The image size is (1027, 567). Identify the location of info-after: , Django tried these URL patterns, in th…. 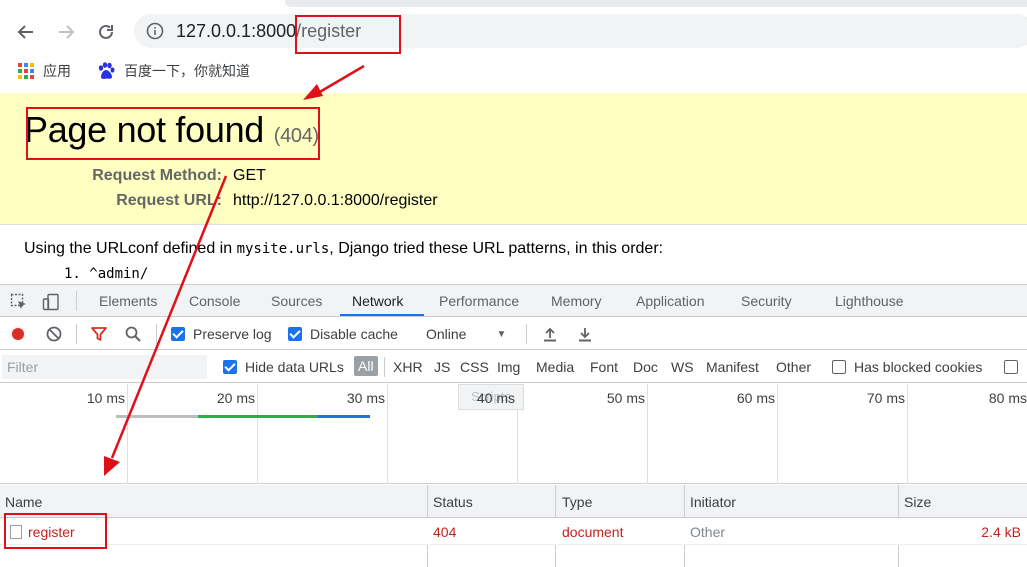
(496, 248).